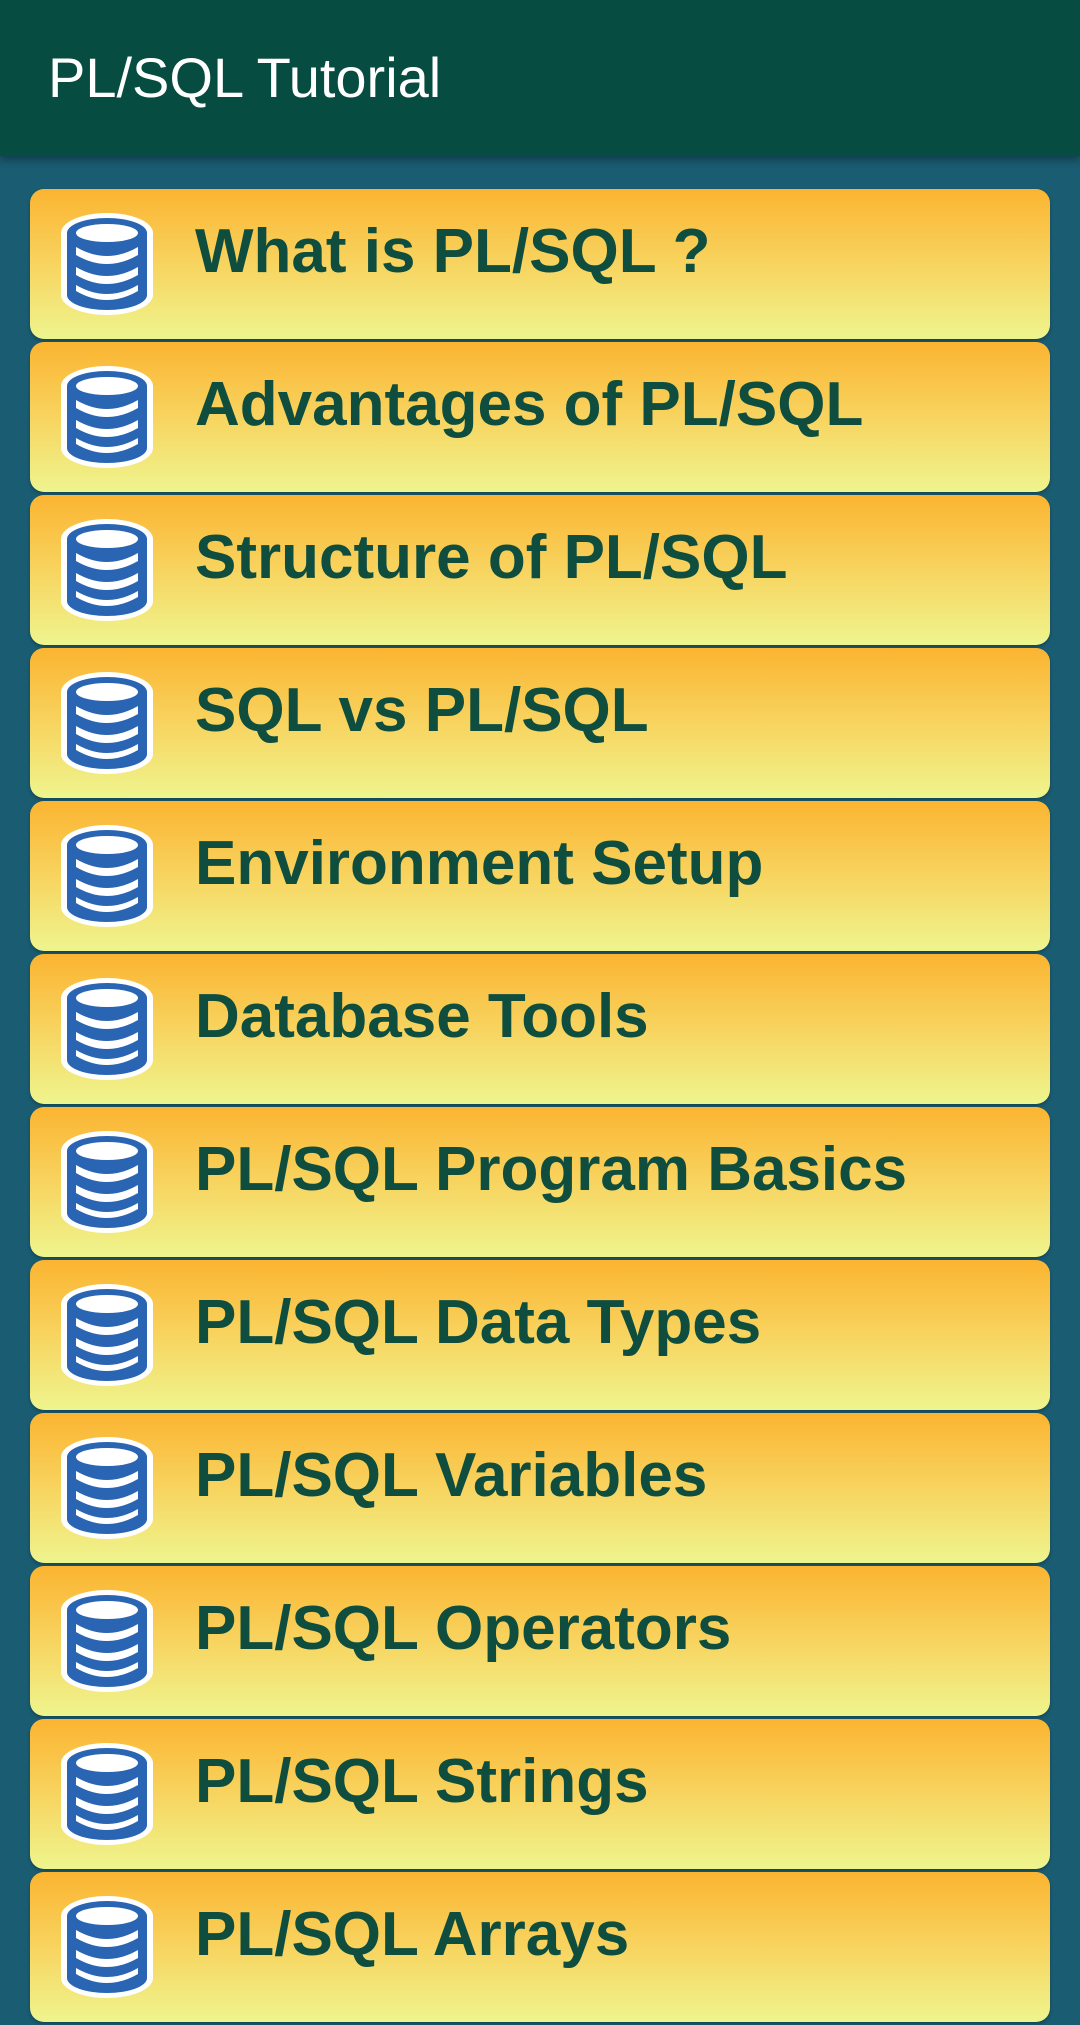  I want to click on topic-list-item-2: Advantages of PL/SQL, so click(540, 417).